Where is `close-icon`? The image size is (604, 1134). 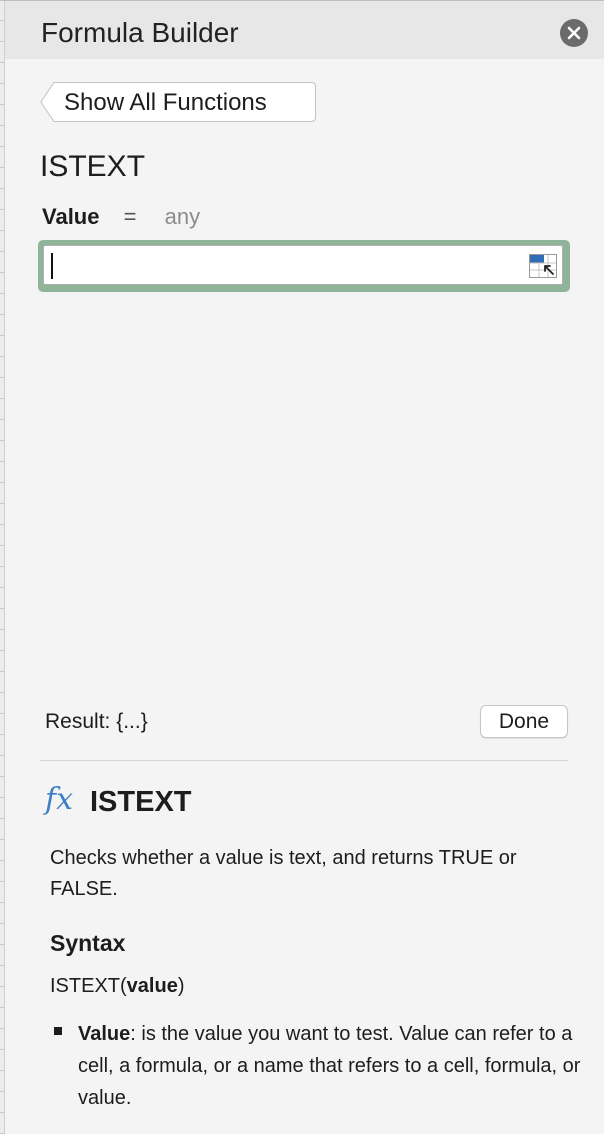 close-icon is located at coordinates (574, 33).